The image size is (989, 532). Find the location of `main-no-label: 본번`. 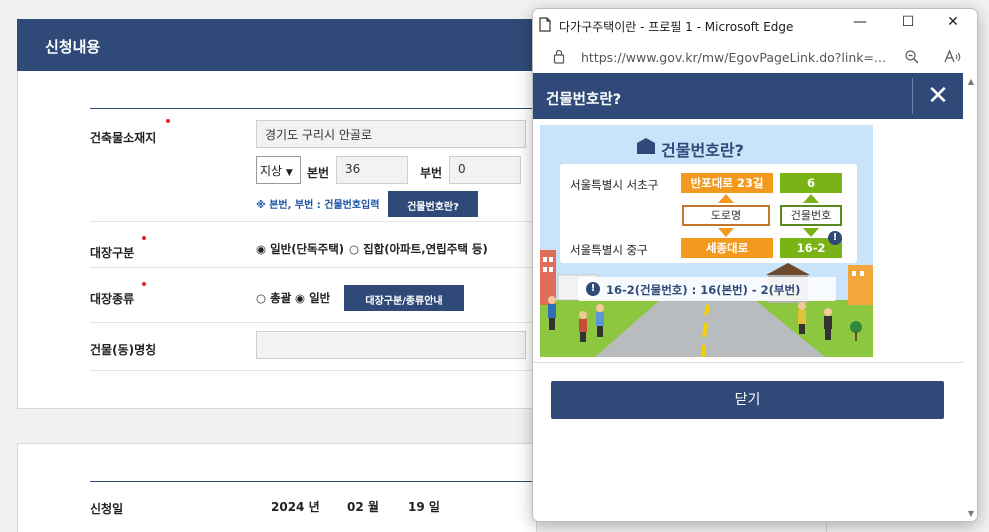

main-no-label: 본번 is located at coordinates (318, 173).